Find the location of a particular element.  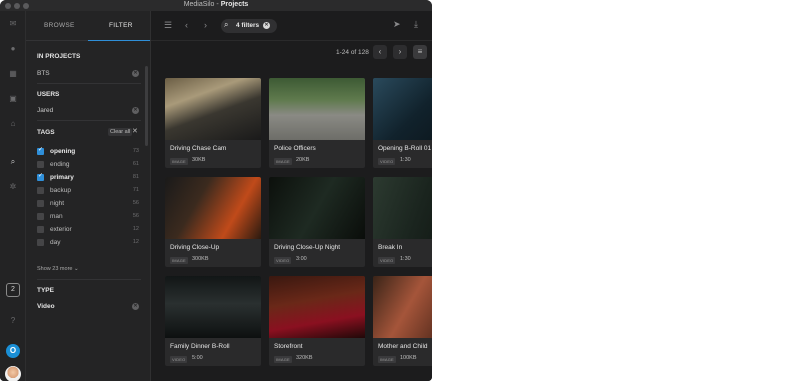

app-name: MediaSilo is located at coordinates (199, 4).